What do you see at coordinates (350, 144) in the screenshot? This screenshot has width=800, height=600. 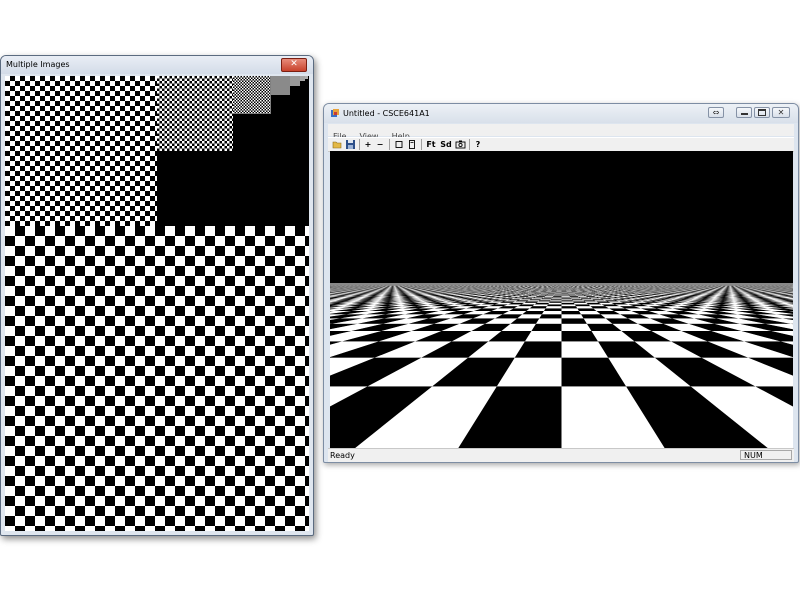 I see `save-icon` at bounding box center [350, 144].